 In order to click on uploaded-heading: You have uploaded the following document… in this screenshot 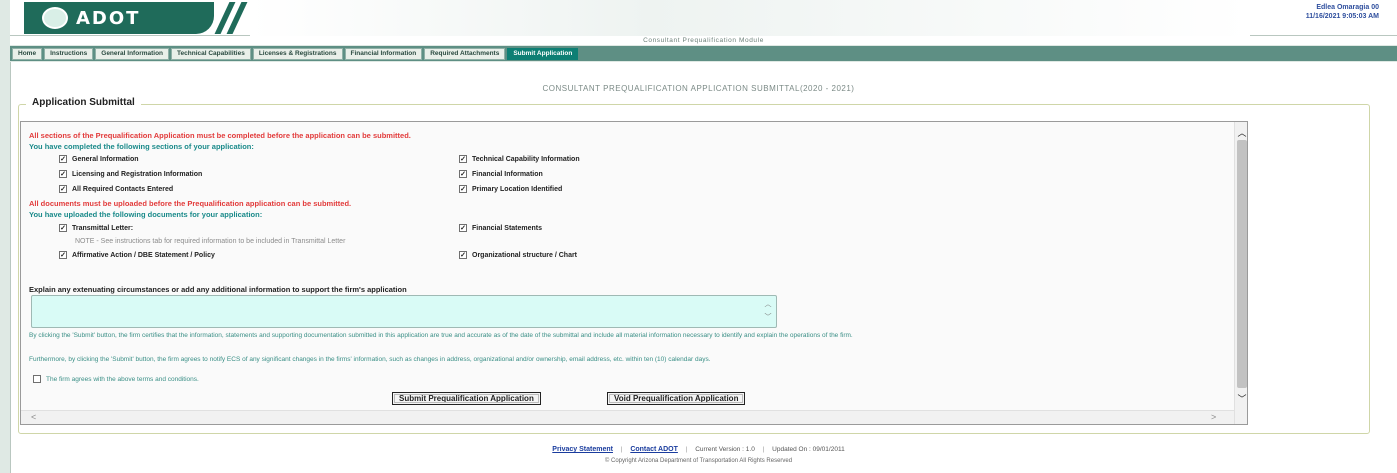, I will do `click(146, 214)`.